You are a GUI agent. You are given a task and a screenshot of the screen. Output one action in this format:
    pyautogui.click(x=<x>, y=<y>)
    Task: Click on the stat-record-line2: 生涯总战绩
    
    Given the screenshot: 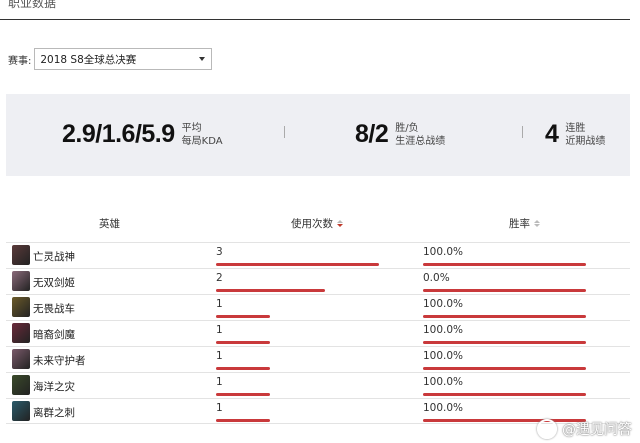 What is the action you would take?
    pyautogui.click(x=420, y=141)
    